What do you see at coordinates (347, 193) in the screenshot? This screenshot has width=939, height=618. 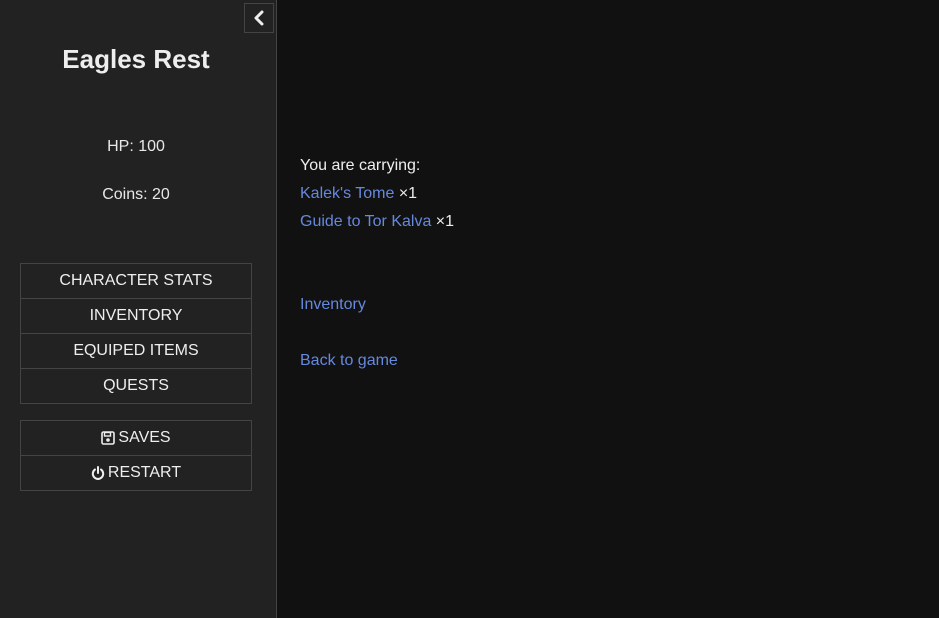 I see `item-link: Kalek's Tome` at bounding box center [347, 193].